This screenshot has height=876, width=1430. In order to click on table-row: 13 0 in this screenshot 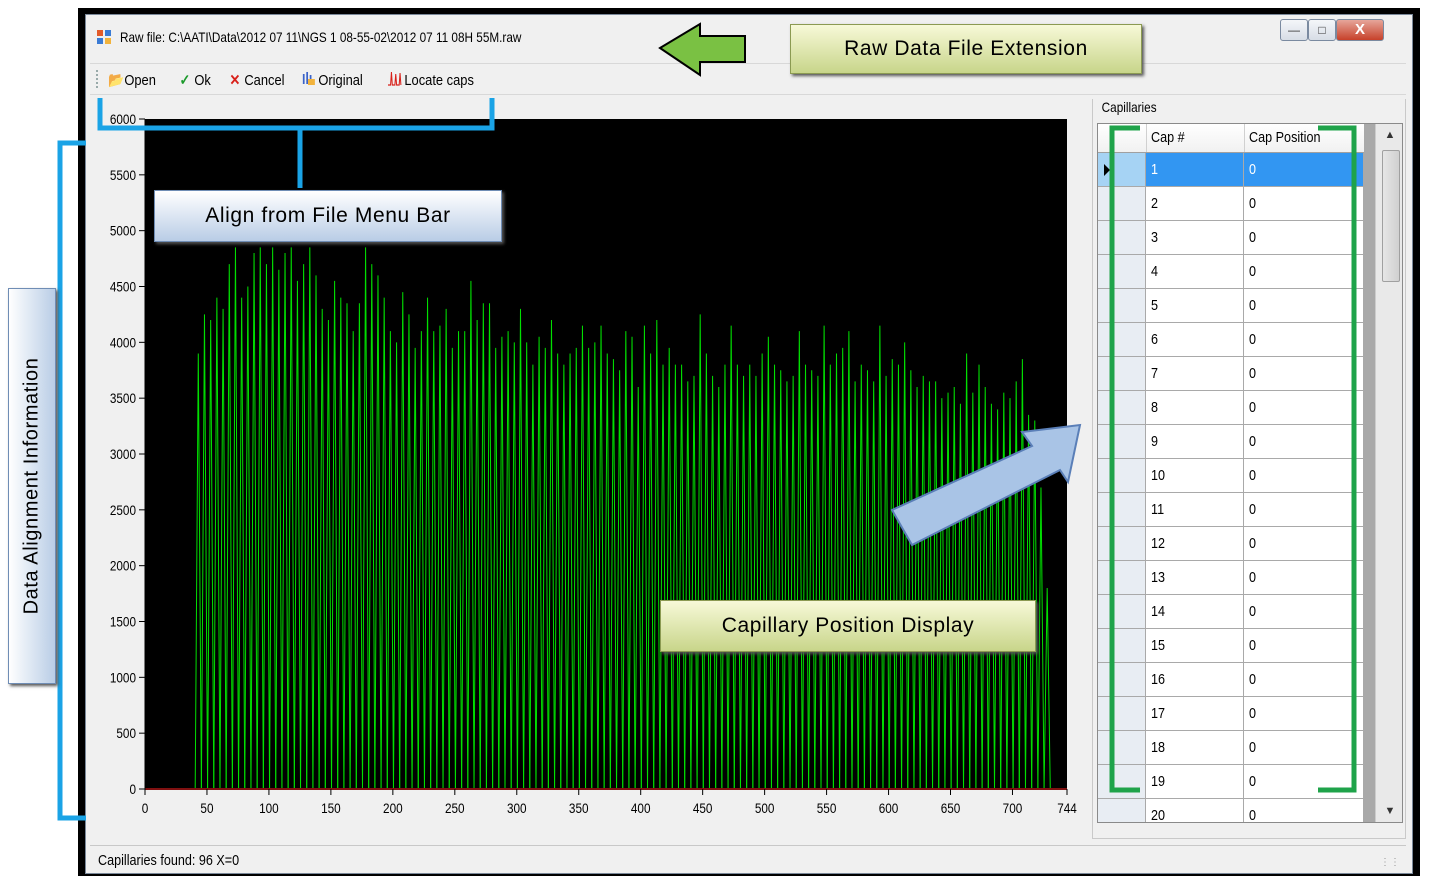, I will do `click(1231, 578)`.